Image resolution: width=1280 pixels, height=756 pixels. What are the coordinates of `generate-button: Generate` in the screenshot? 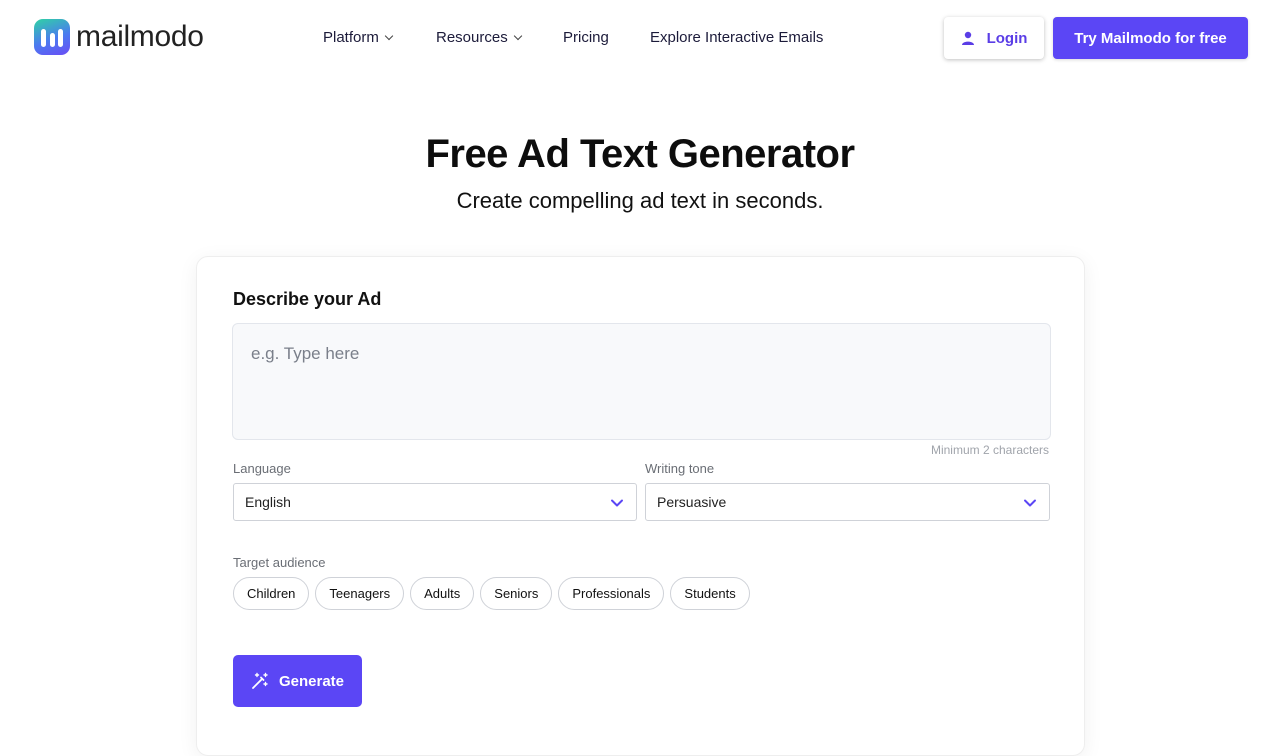 It's located at (297, 681).